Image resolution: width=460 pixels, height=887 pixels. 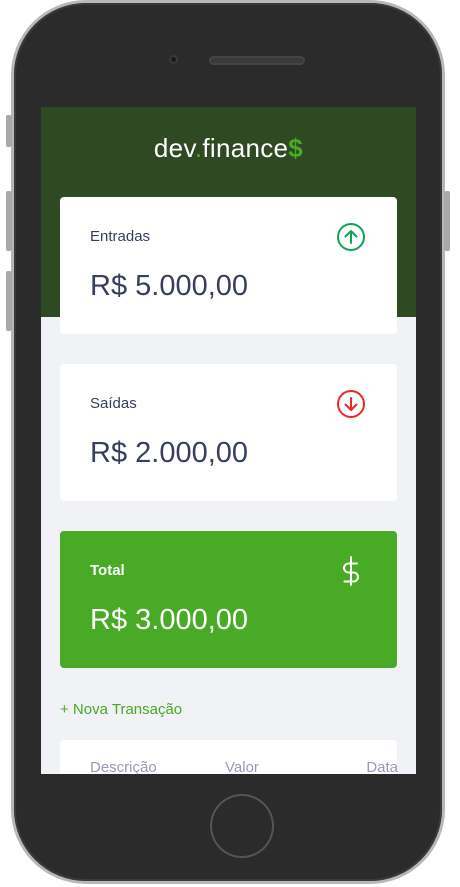 I want to click on table-header-description: Descrição, so click(x=123, y=766).